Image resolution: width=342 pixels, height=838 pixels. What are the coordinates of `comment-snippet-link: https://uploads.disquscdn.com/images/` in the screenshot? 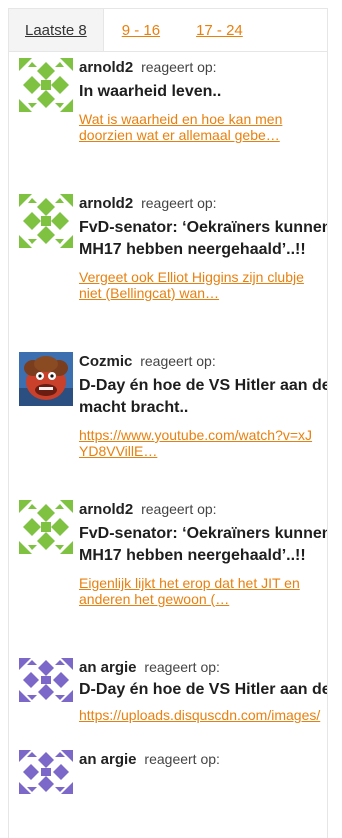 It's located at (201, 715).